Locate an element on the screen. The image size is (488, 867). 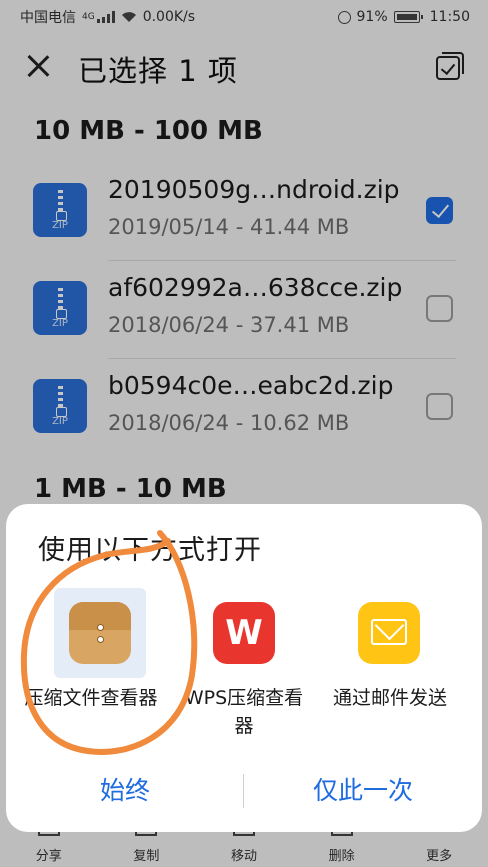
app-option-wps: W WPS压缩查看器 is located at coordinates (244, 663).